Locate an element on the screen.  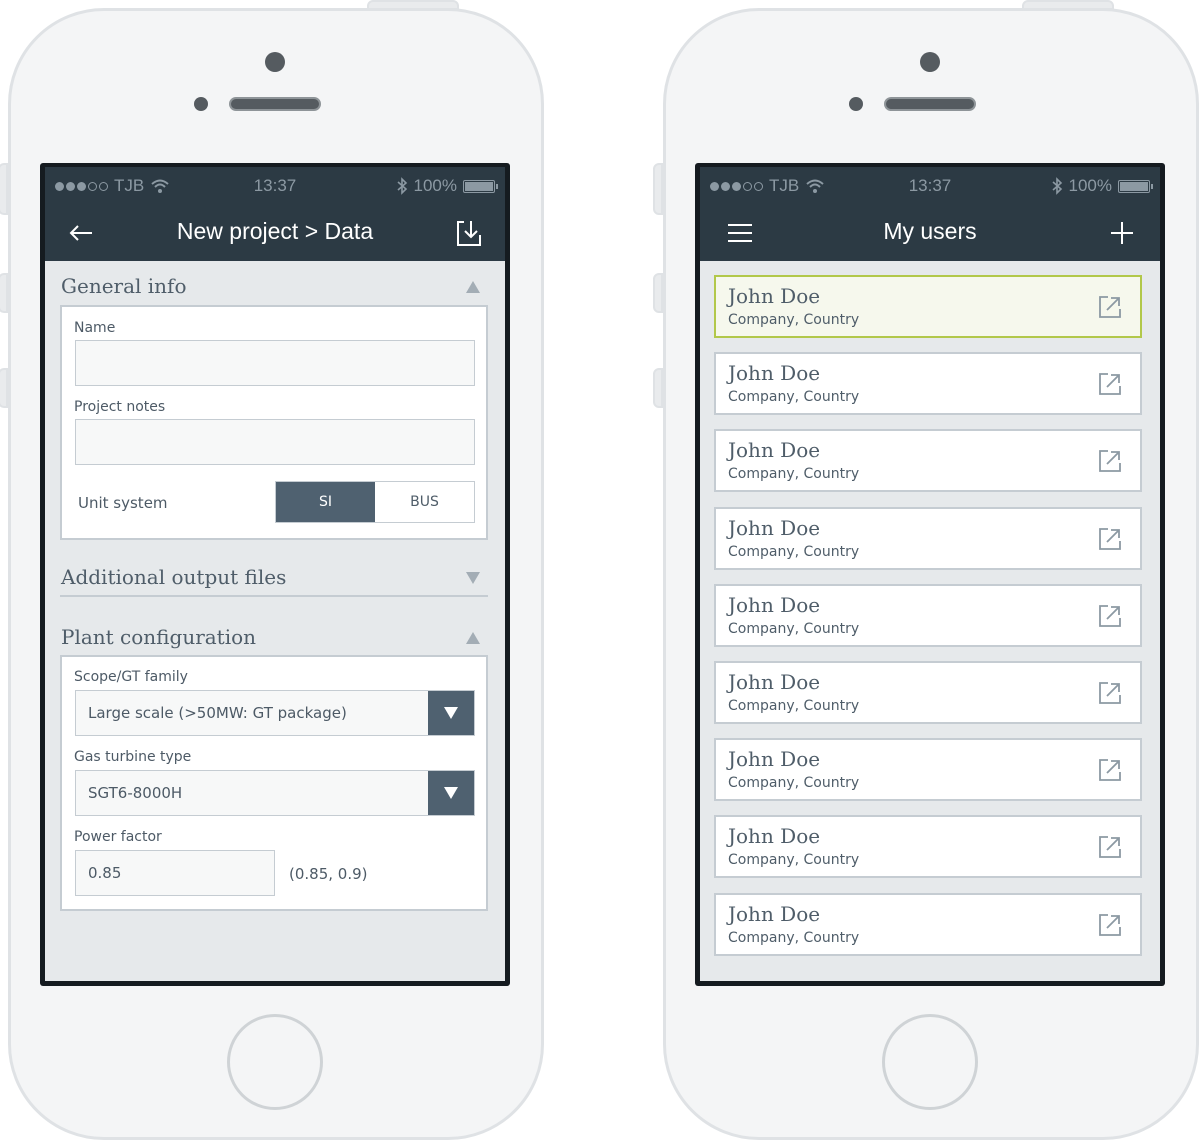
gas-turbine-type-value: SGT6-8000H is located at coordinates (135, 793).